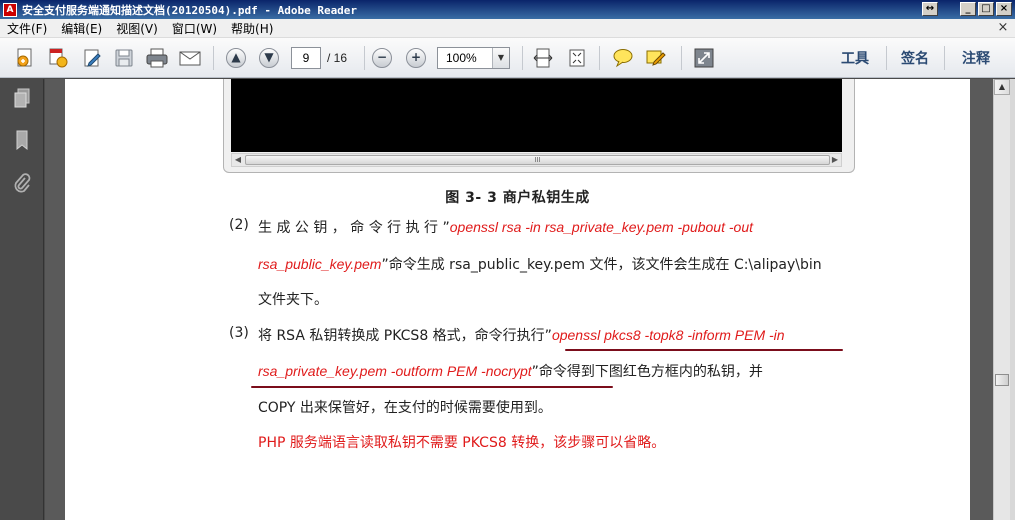  I want to click on vertical-scrollbar: ▲, so click(1001, 299).